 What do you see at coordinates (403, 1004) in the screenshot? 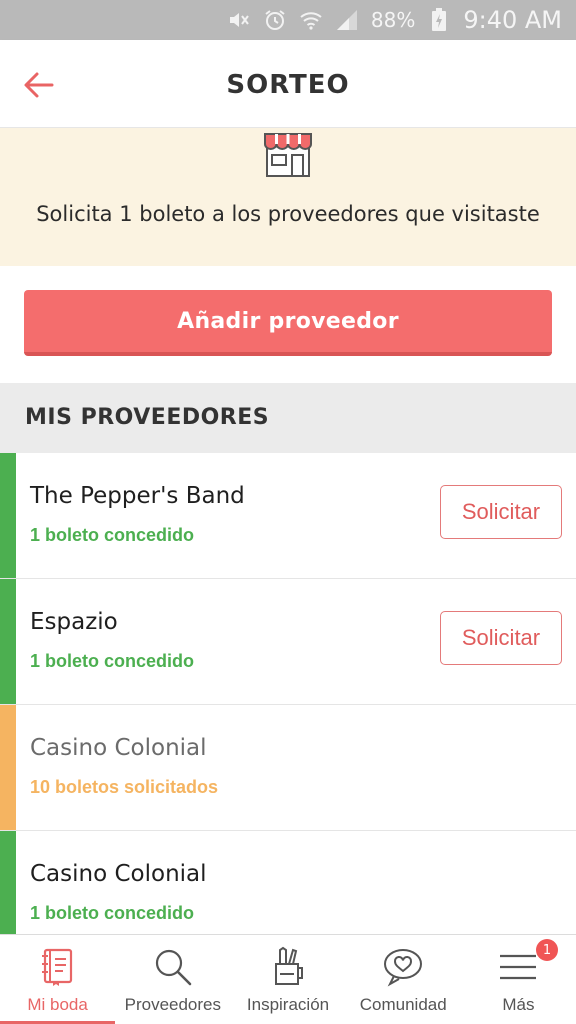
I see `nav-label: Comunidad` at bounding box center [403, 1004].